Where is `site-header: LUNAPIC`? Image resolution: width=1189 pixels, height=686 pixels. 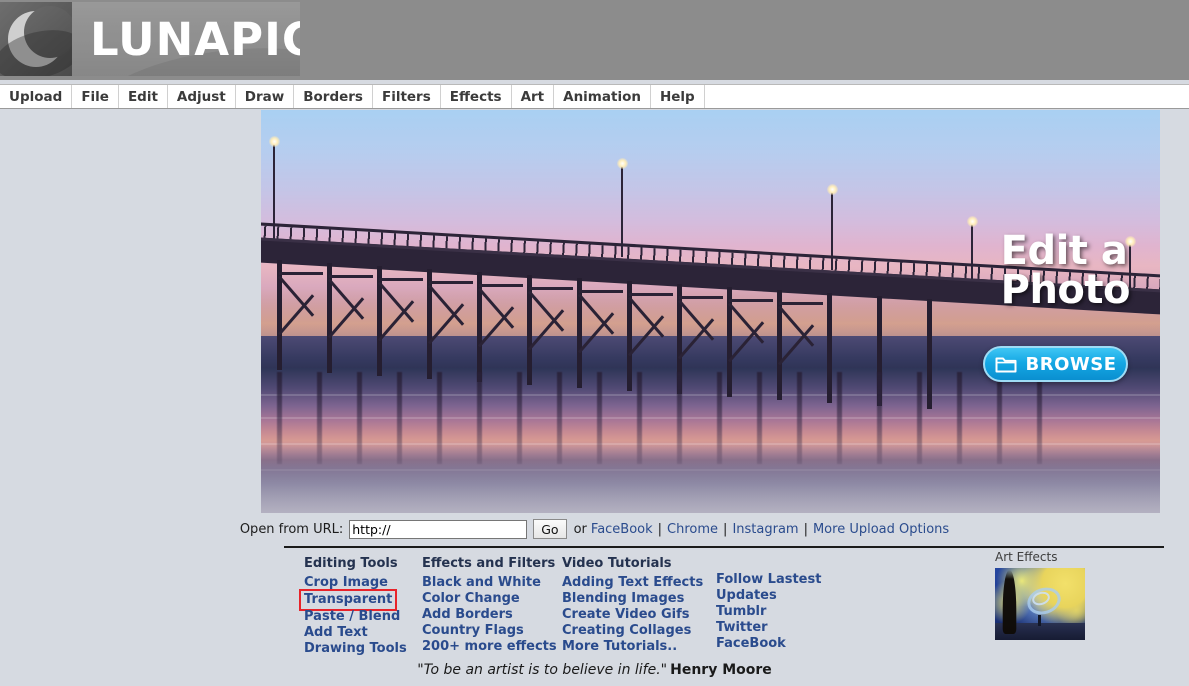
site-header: LUNAPIC is located at coordinates (594, 40).